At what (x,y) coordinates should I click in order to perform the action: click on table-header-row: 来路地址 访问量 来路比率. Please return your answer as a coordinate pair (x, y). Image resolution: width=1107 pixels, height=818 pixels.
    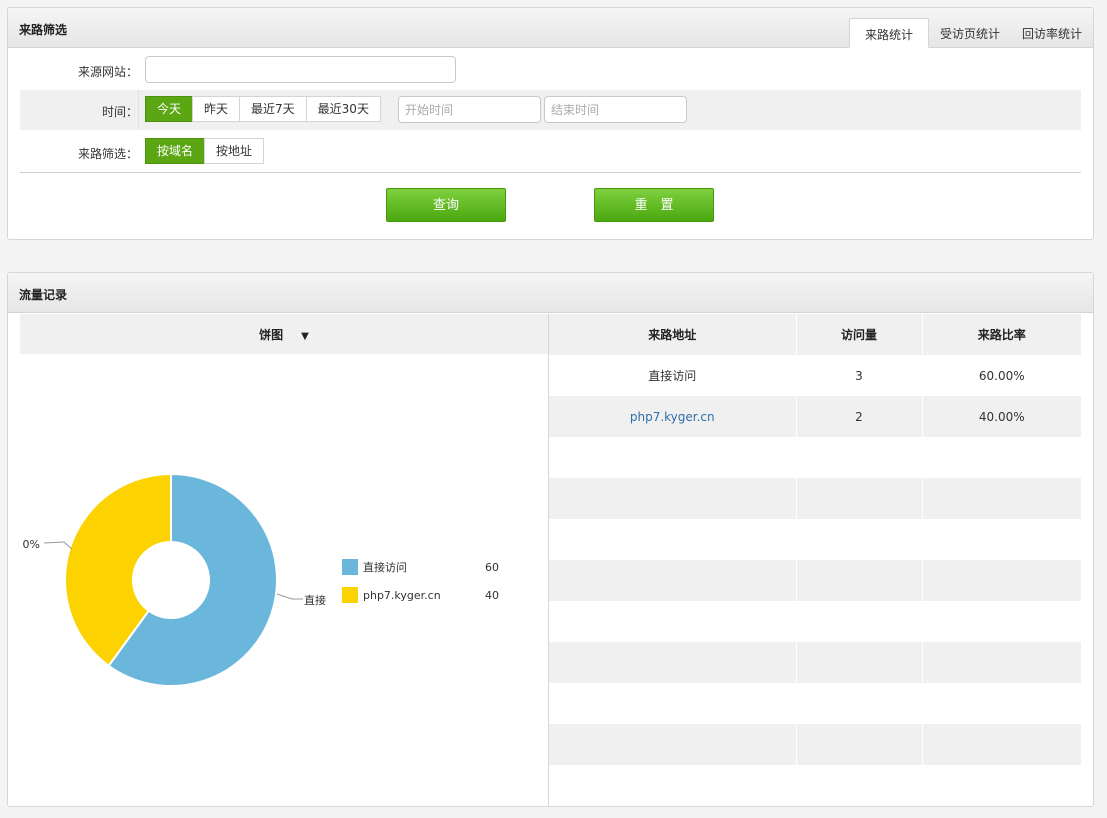
    Looking at the image, I should click on (815, 334).